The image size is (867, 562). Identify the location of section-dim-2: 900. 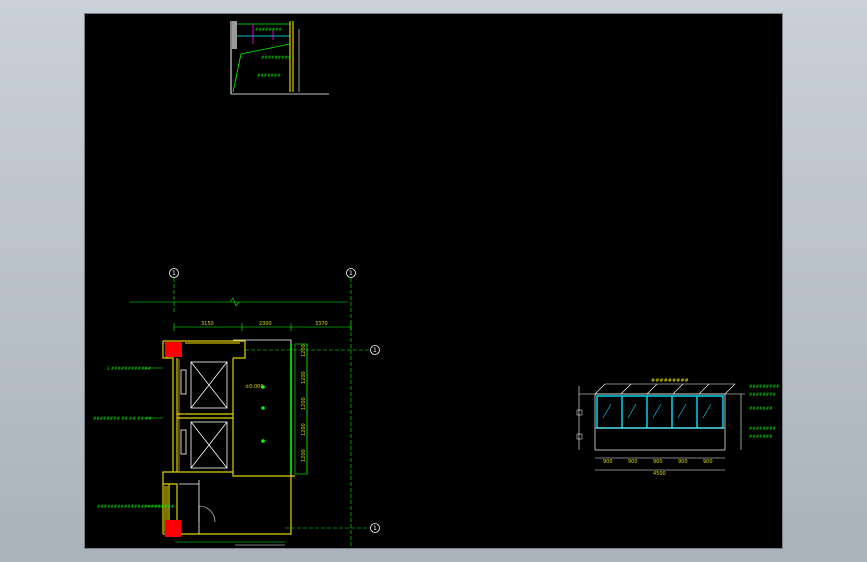
(633, 462).